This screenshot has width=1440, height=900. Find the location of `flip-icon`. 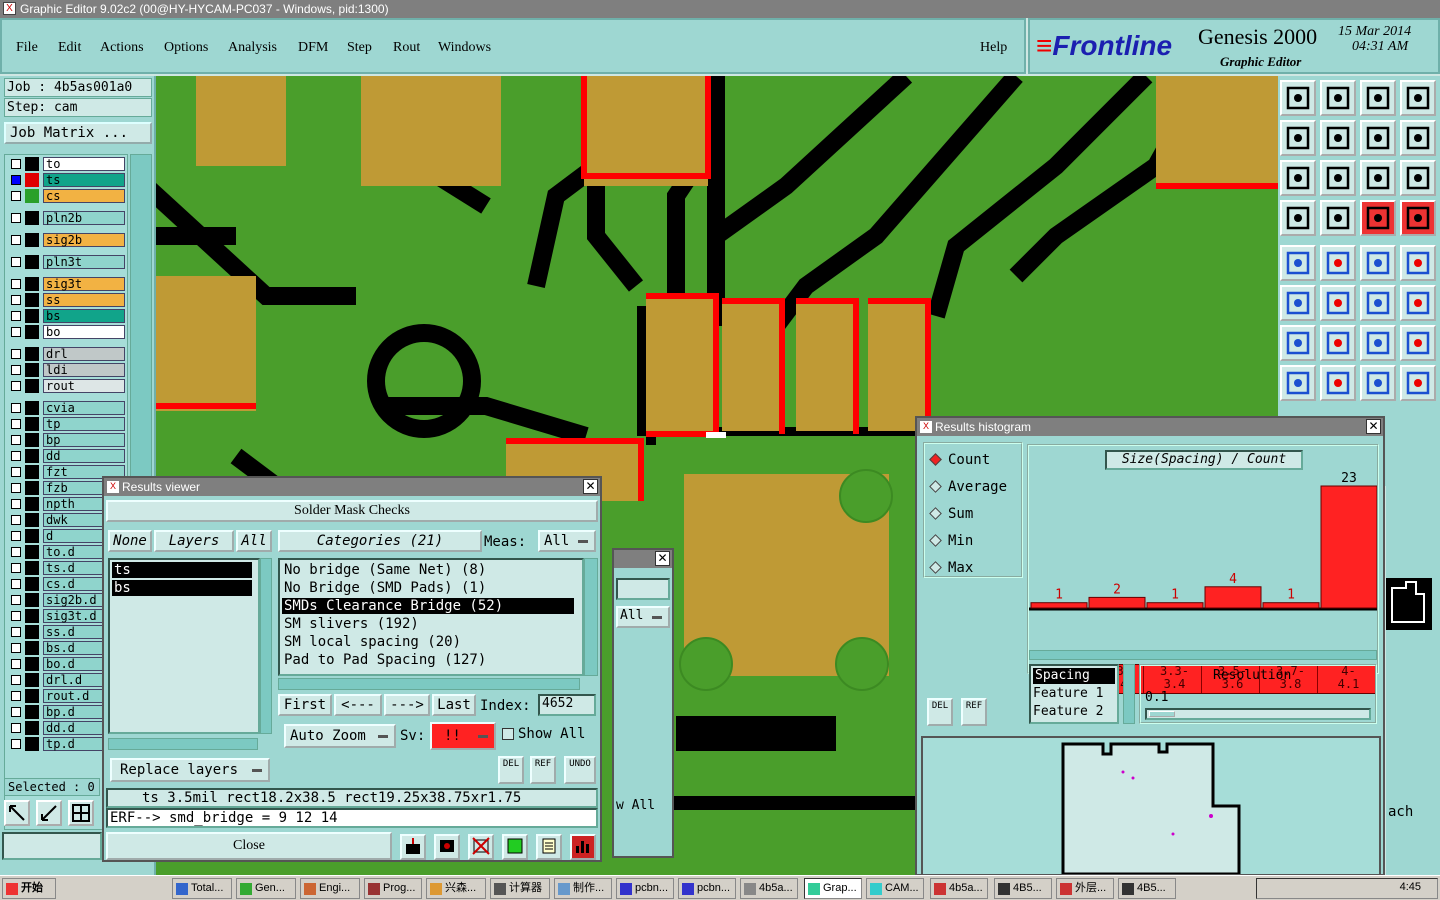

flip-icon is located at coordinates (1418, 343).